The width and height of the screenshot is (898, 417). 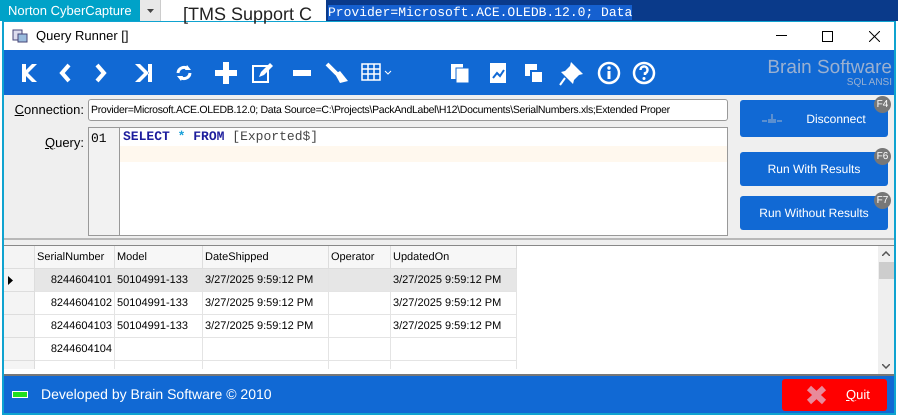 What do you see at coordinates (834, 394) in the screenshot?
I see `quit-button: Quit` at bounding box center [834, 394].